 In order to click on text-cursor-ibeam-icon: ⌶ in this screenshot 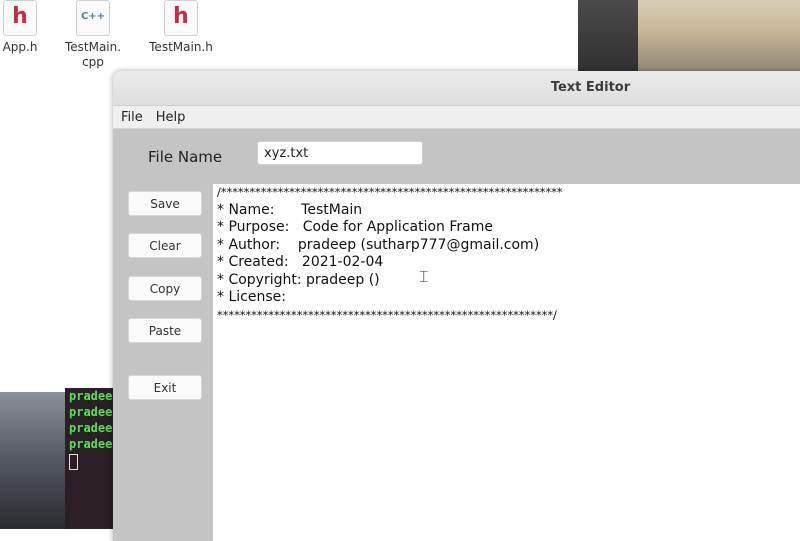, I will do `click(424, 276)`.